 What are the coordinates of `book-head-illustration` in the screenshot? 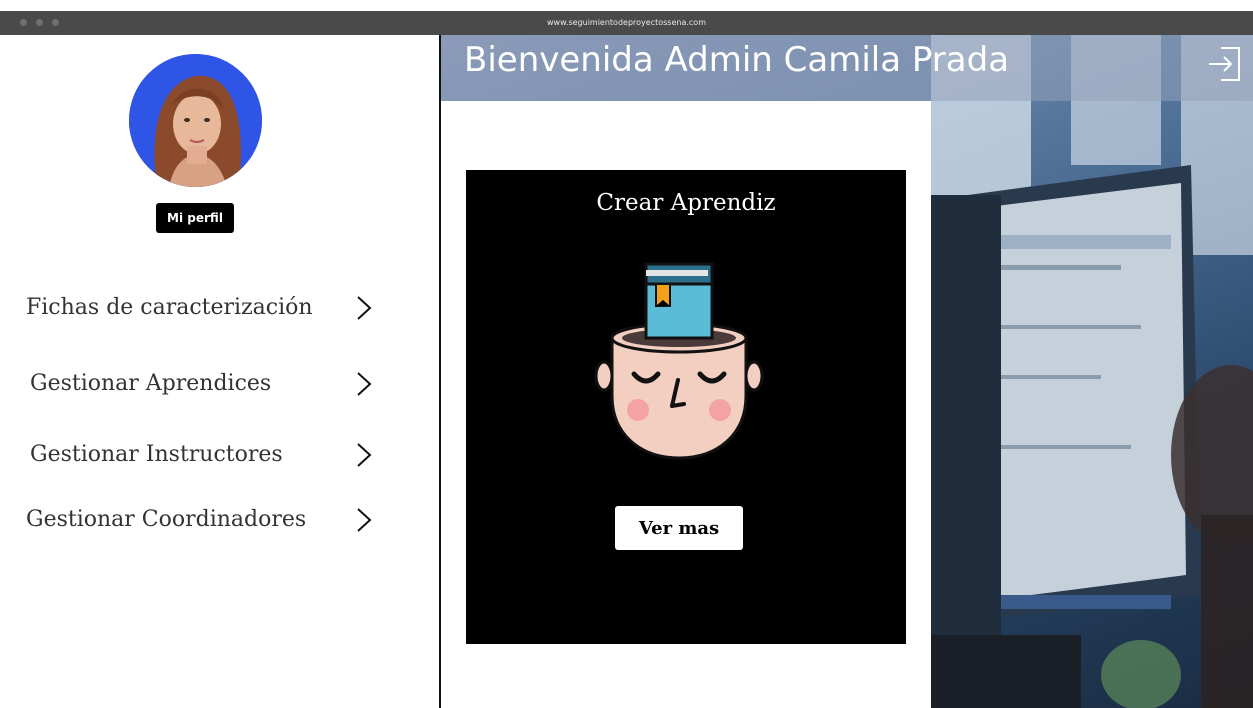 It's located at (679, 363).